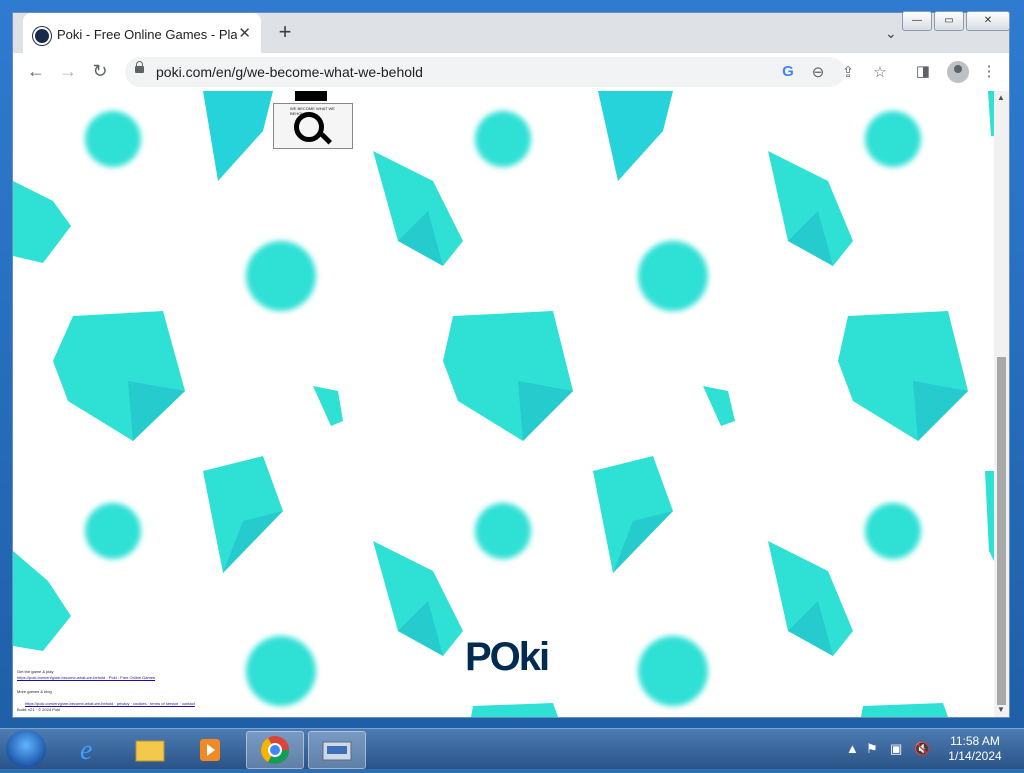 The image size is (1024, 773). I want to click on action-center-flag-icon: ⚑, so click(872, 749).